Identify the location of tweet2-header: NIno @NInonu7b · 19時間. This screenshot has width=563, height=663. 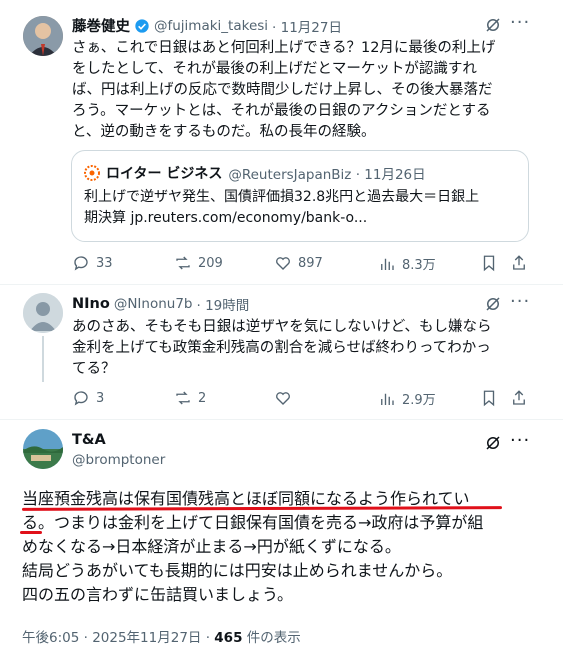
(160, 304).